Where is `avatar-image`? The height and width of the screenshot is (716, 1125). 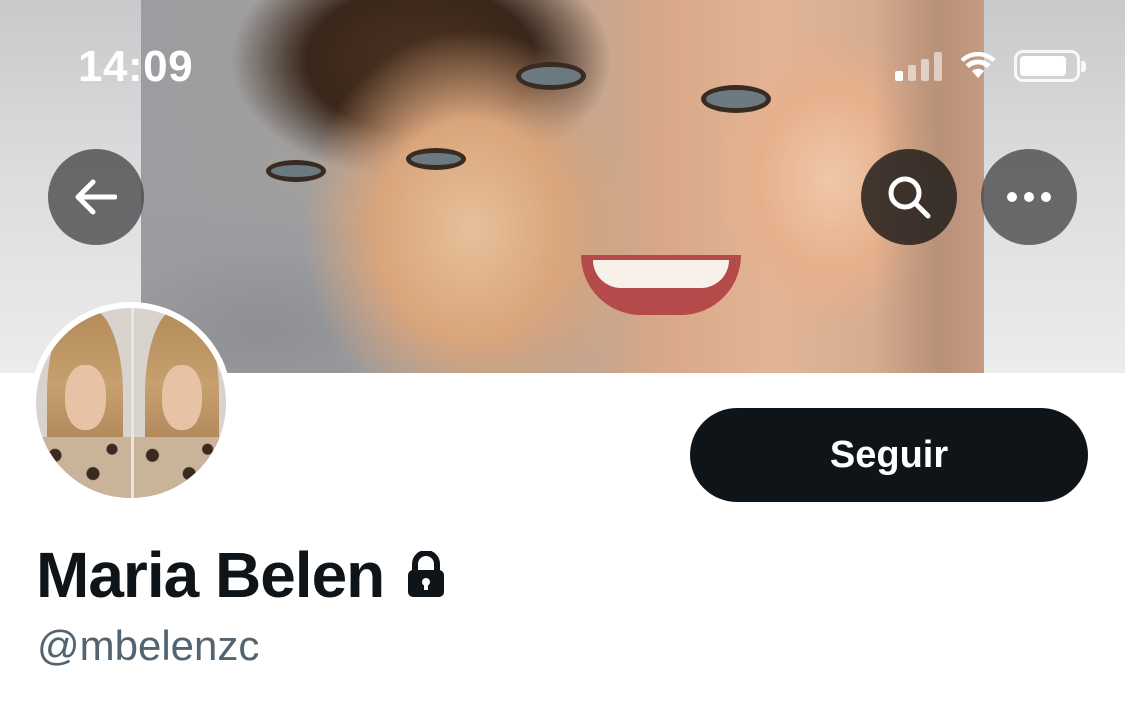 avatar-image is located at coordinates (131, 403).